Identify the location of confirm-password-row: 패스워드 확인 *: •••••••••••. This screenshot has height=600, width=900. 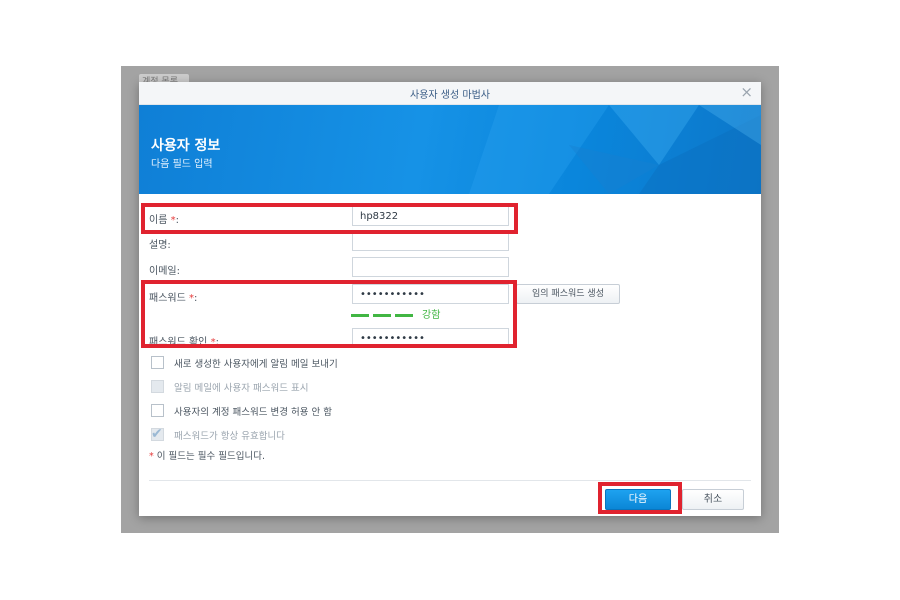
(450, 340).